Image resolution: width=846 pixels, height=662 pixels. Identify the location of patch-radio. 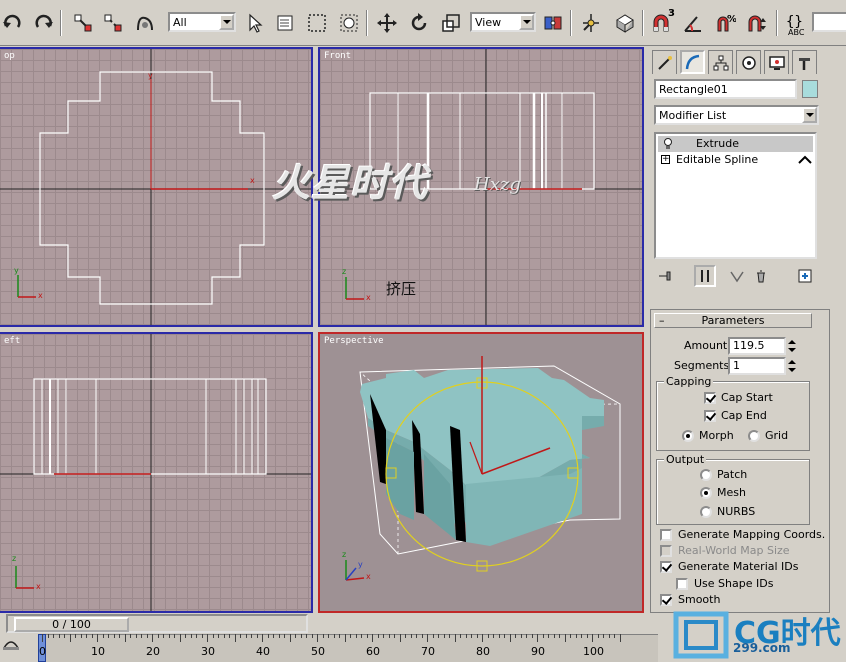
(706, 475).